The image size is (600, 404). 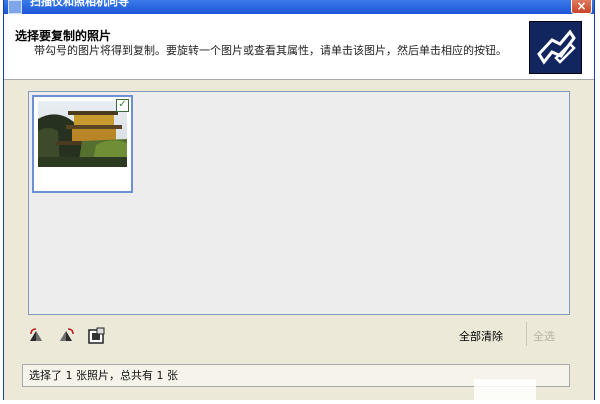 I want to click on photo-thumbnail: ✓, so click(x=82, y=144).